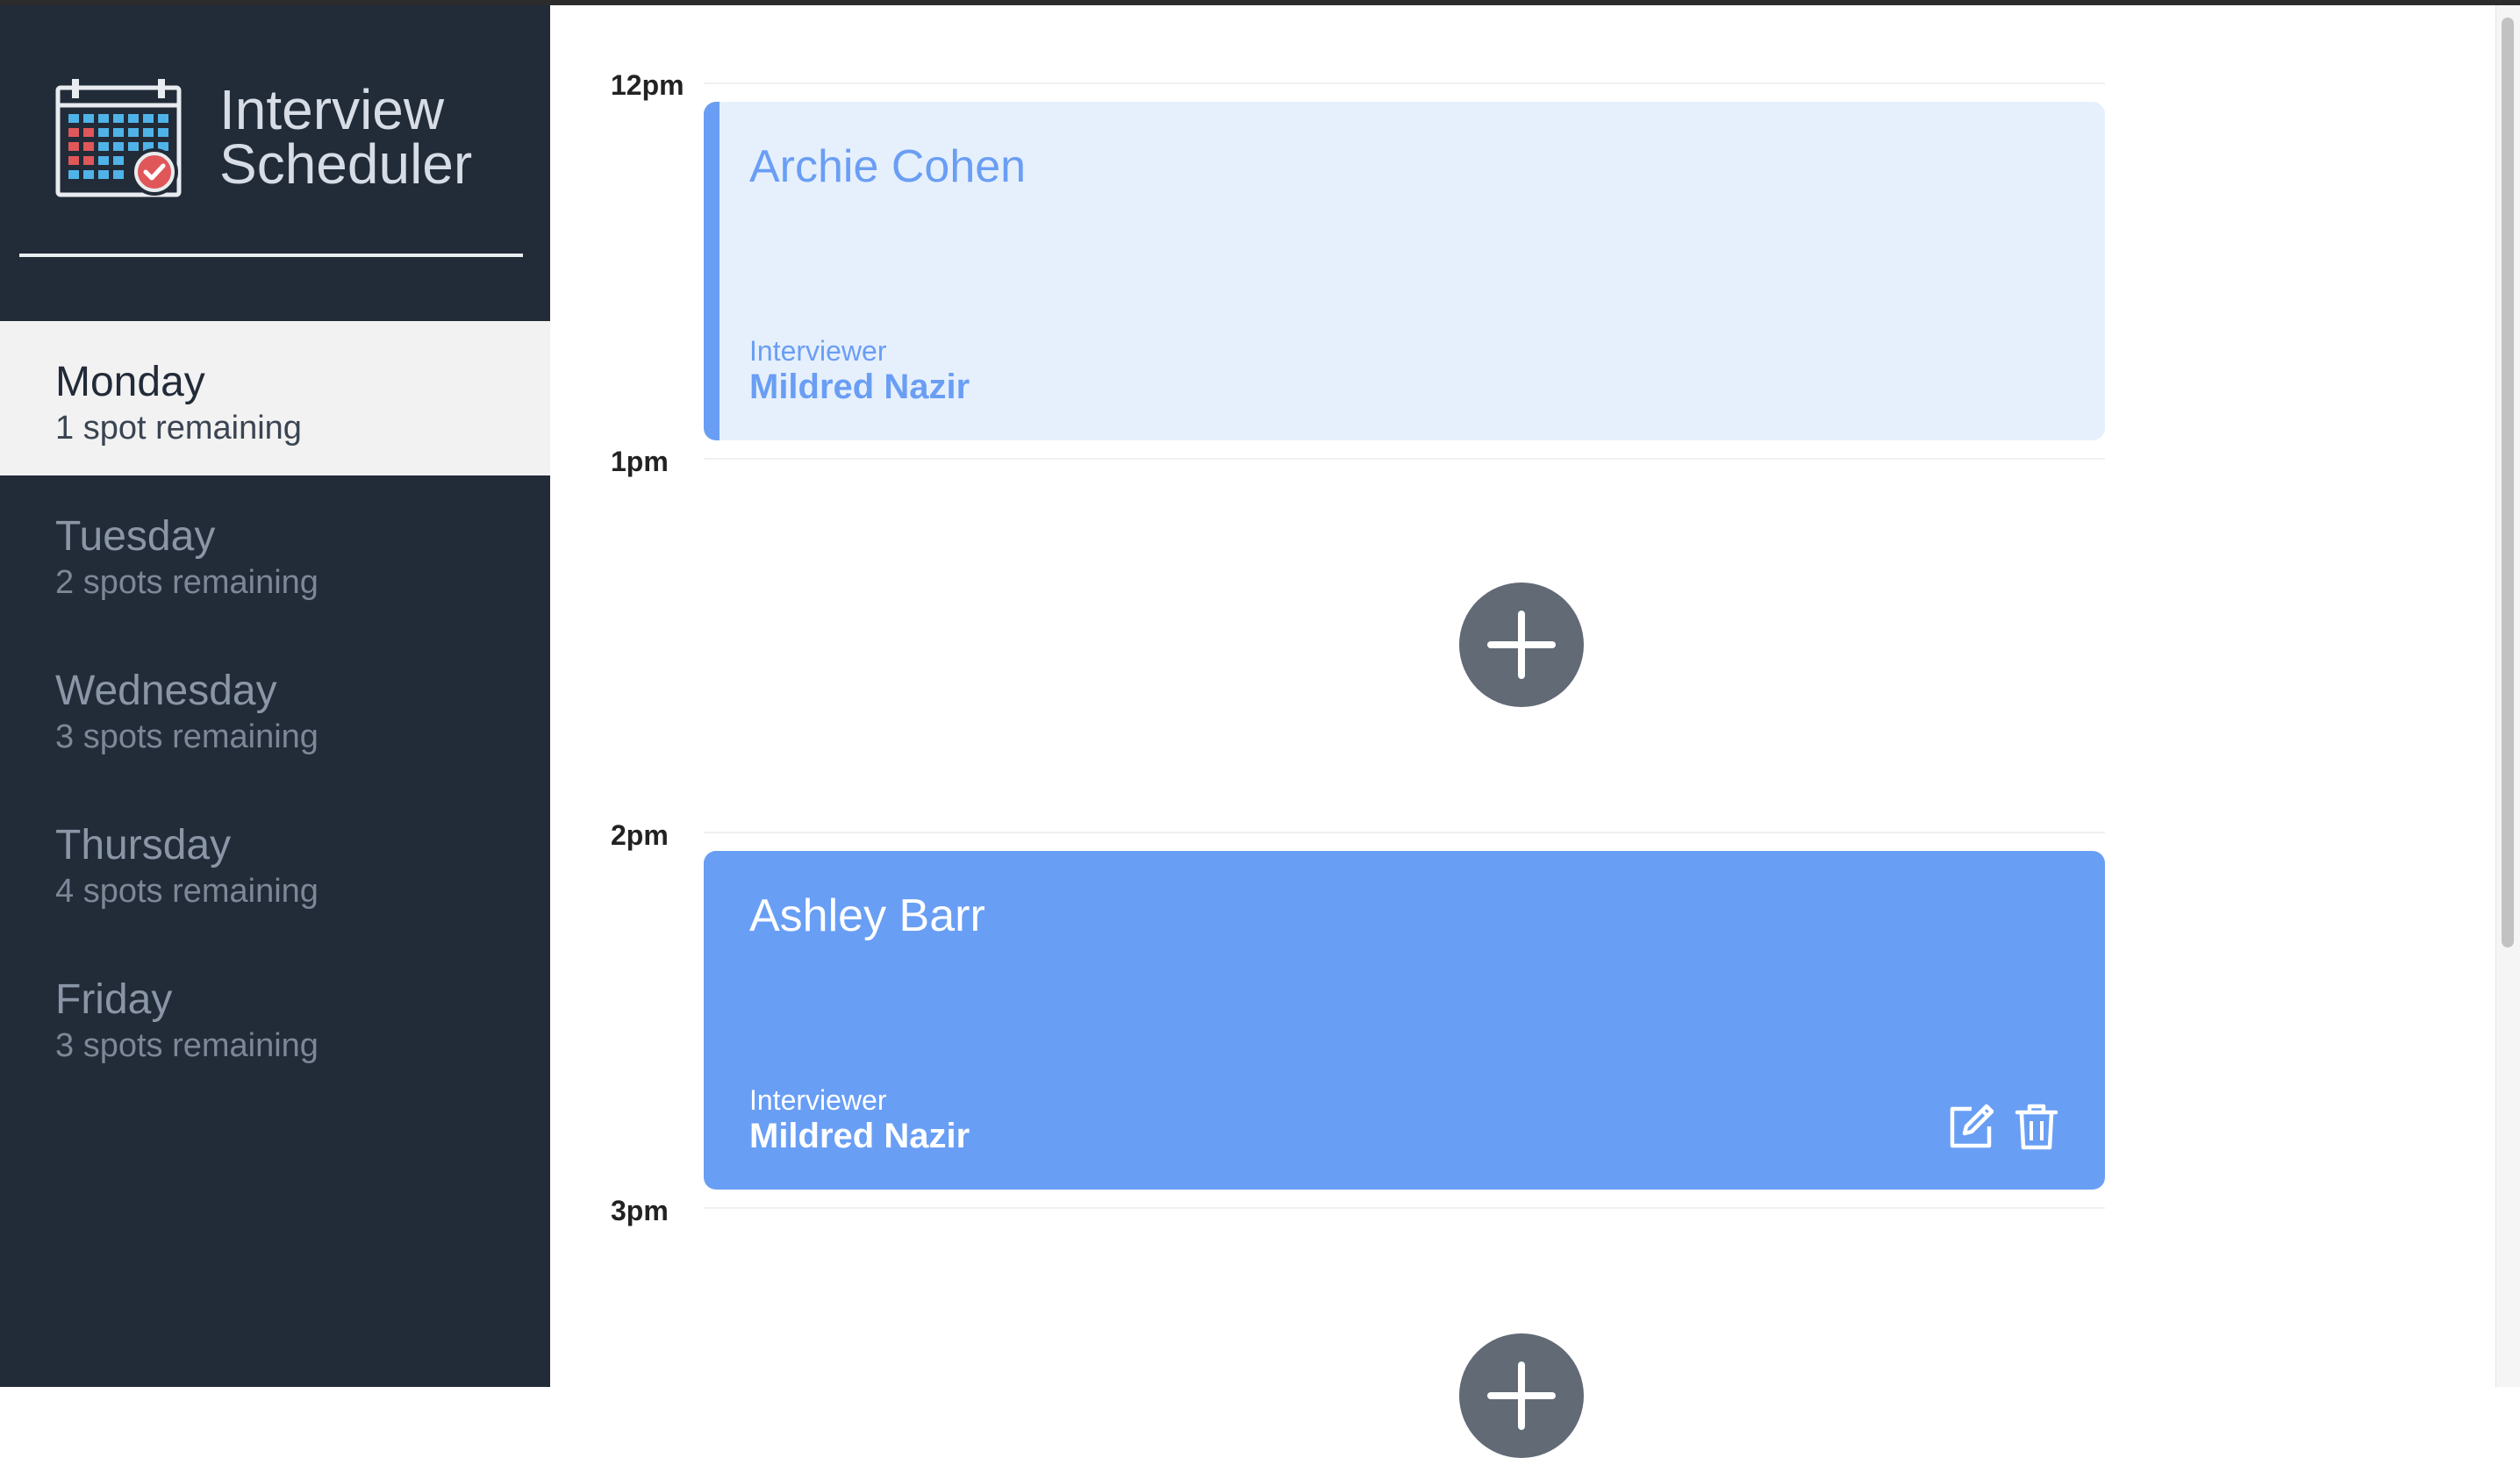 This screenshot has width=2520, height=1458. Describe the element at coordinates (275, 1016) in the screenshot. I see `day-item-friday: Friday 3 spots remaining` at that location.